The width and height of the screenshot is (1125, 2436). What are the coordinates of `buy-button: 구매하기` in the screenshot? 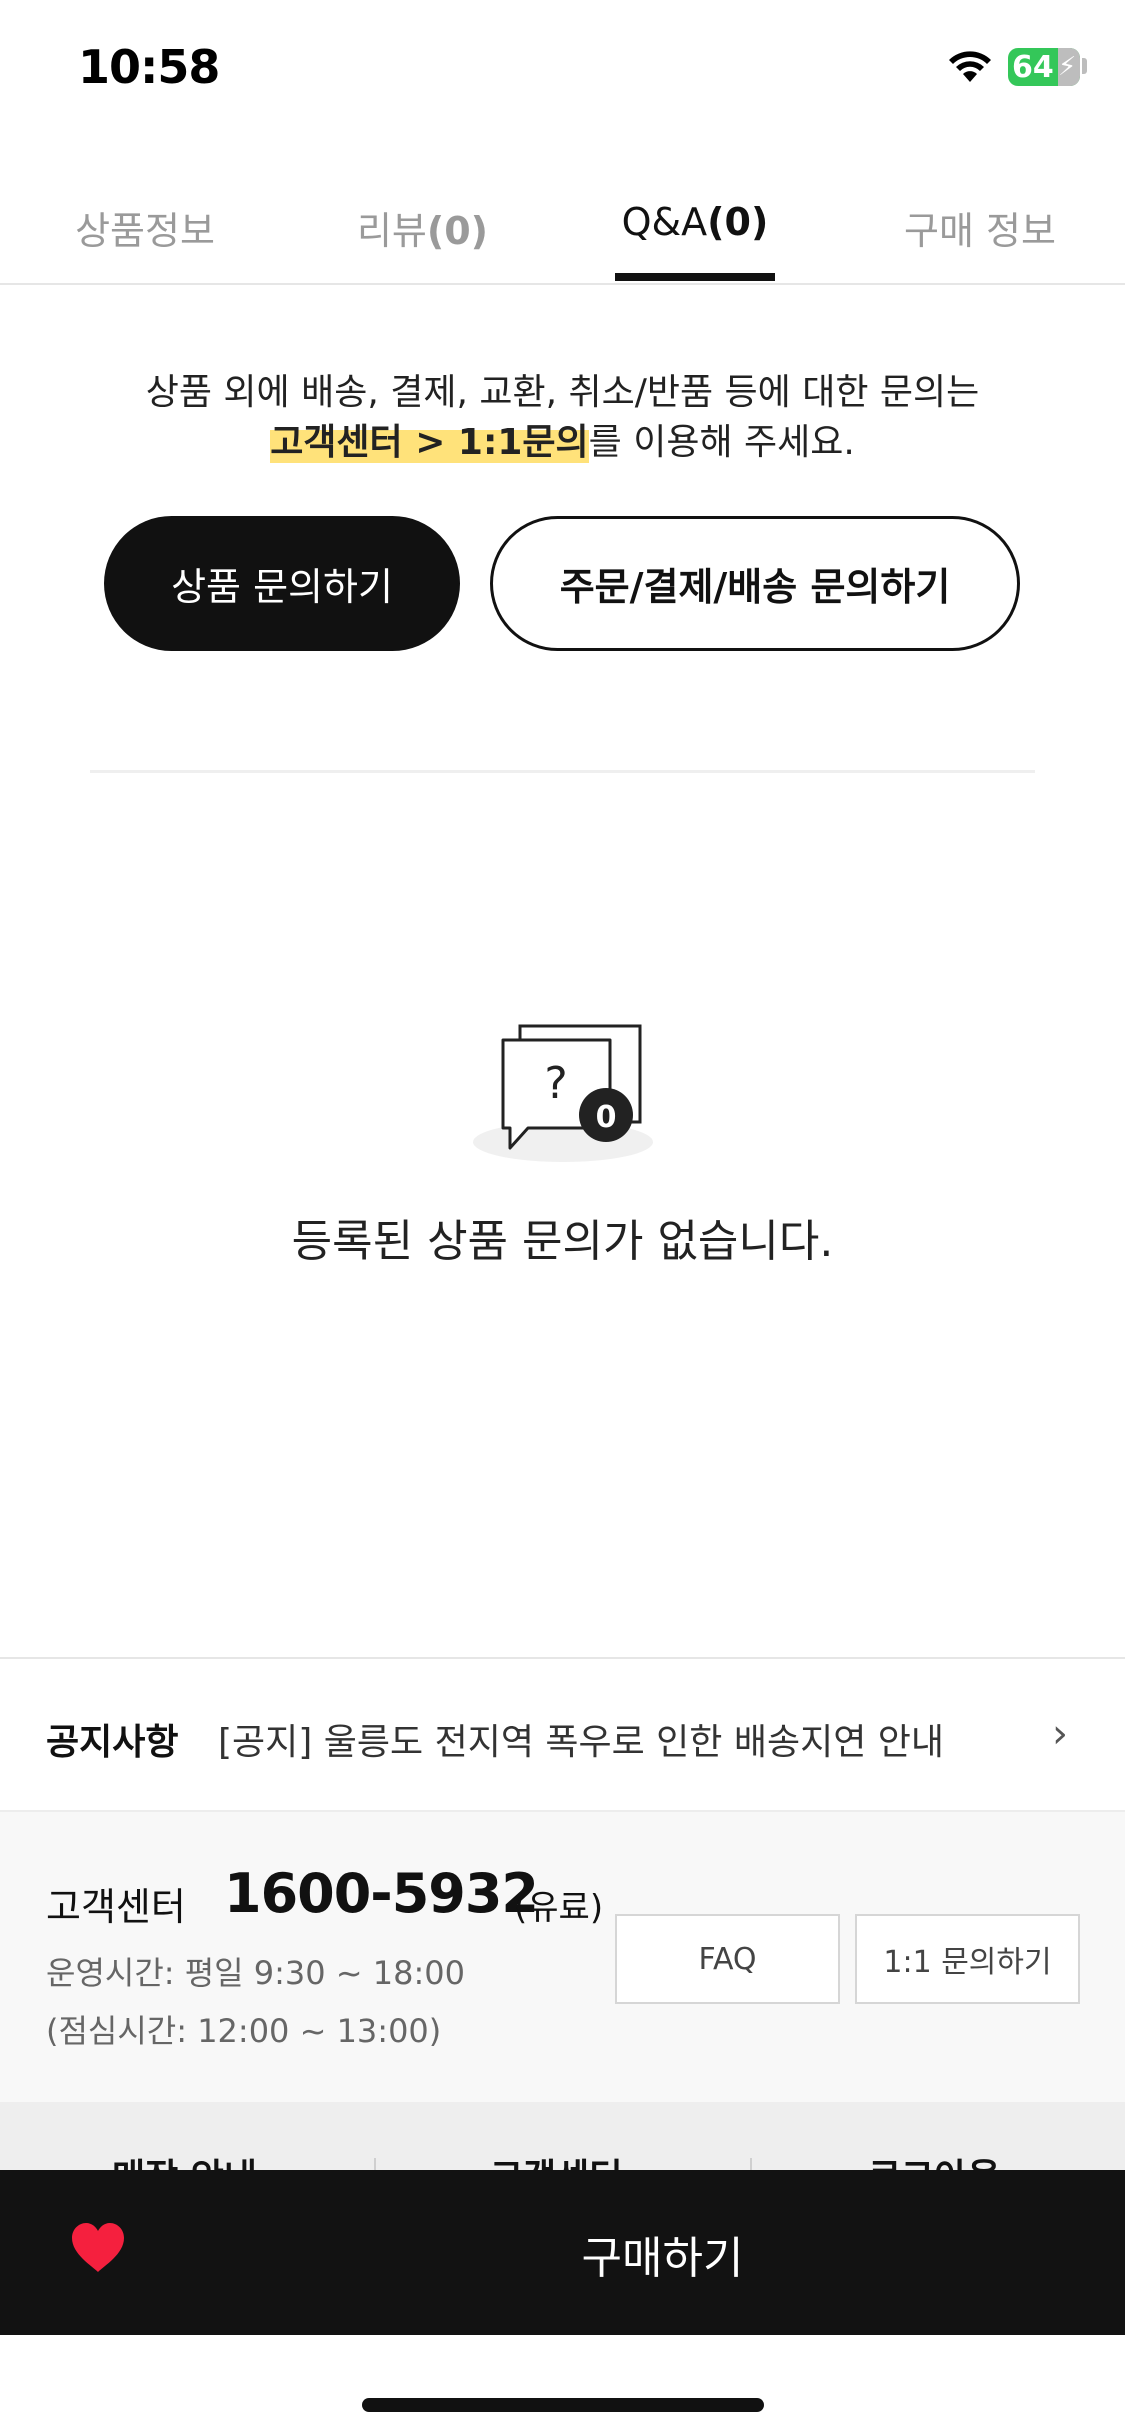 It's located at (652, 2252).